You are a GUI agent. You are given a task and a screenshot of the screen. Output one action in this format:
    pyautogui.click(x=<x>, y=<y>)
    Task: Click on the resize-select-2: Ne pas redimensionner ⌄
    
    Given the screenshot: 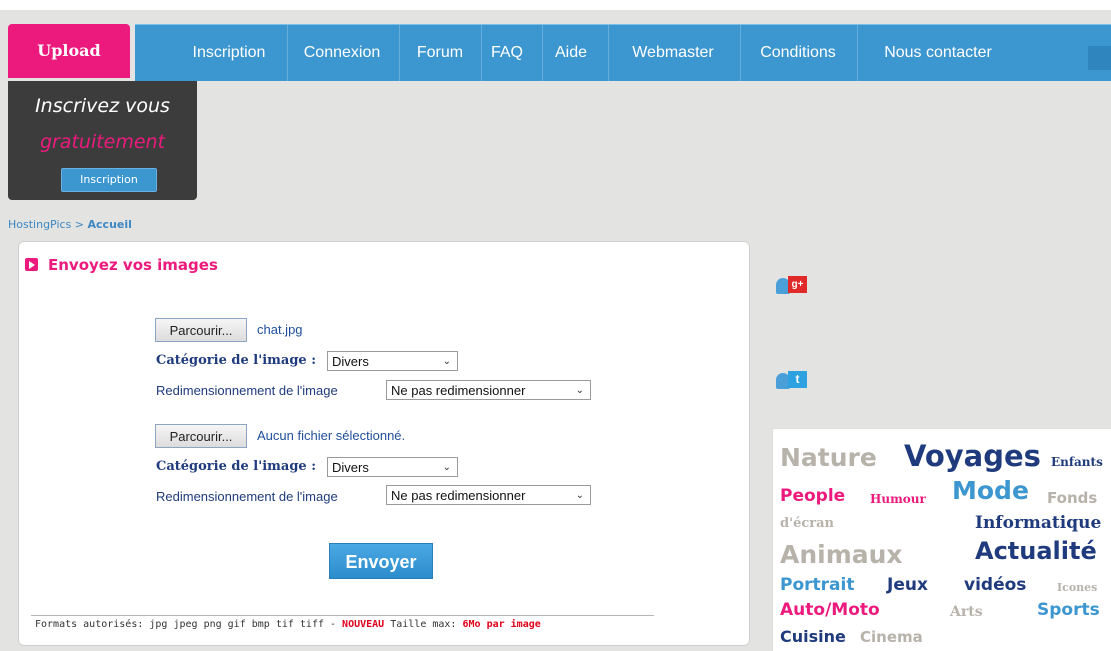 What is the action you would take?
    pyautogui.click(x=488, y=495)
    